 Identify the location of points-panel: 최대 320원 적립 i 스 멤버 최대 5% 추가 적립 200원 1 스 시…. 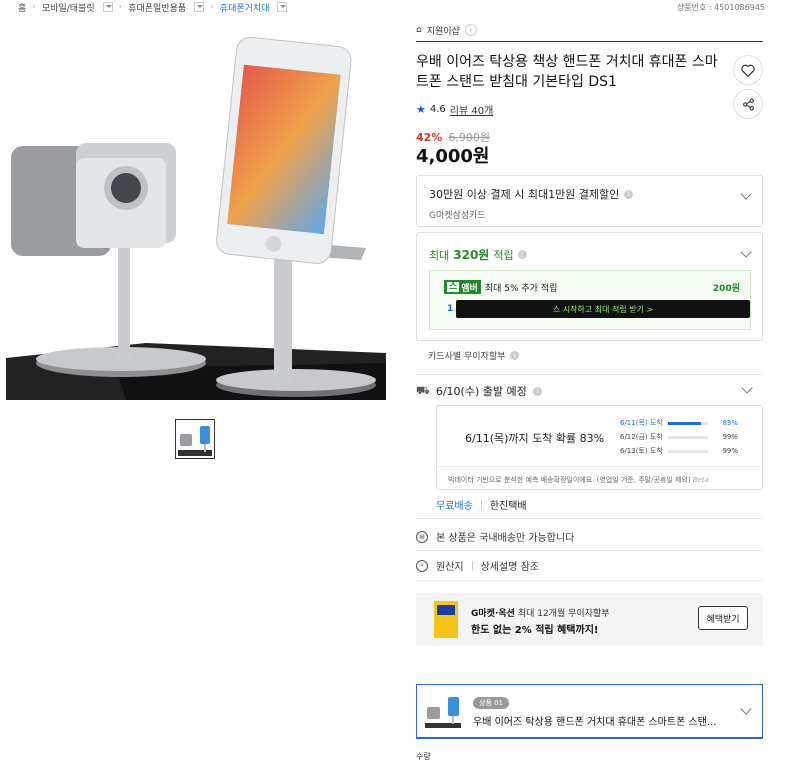
(589, 286).